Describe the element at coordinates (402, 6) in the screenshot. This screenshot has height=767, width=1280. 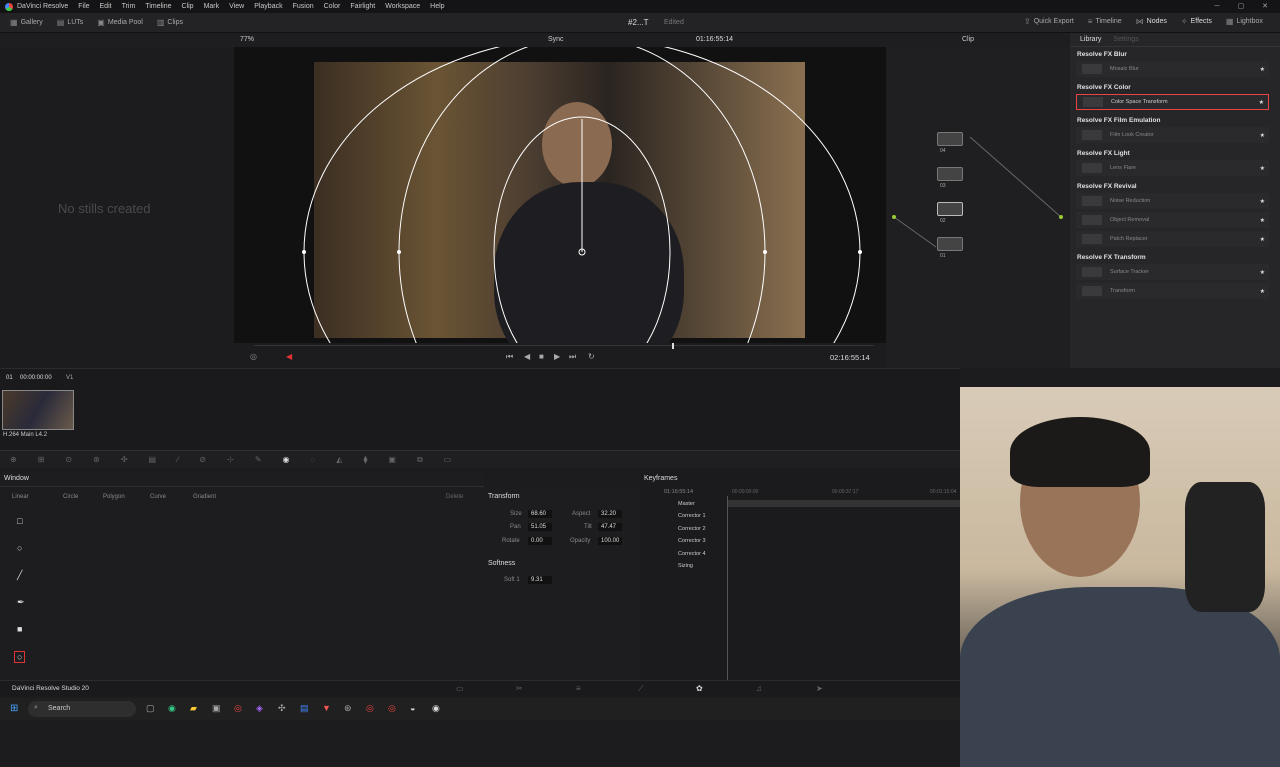
I see `menu-workspace: Workspace` at that location.